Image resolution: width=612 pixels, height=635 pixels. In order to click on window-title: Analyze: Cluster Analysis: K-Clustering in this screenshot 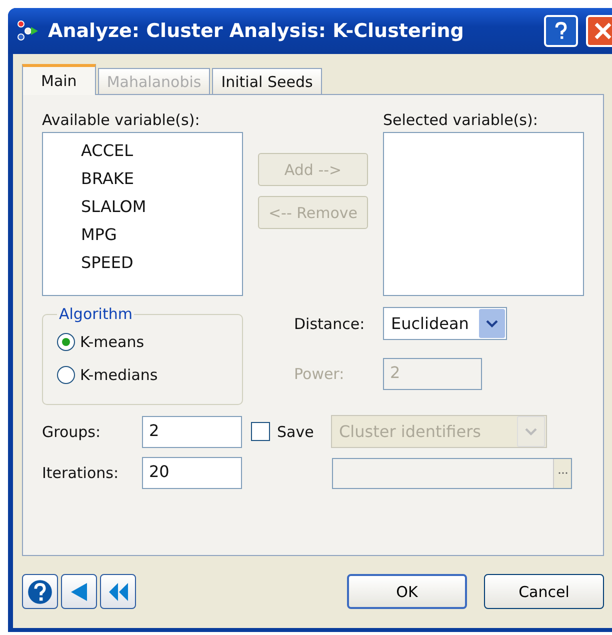, I will do `click(256, 31)`.